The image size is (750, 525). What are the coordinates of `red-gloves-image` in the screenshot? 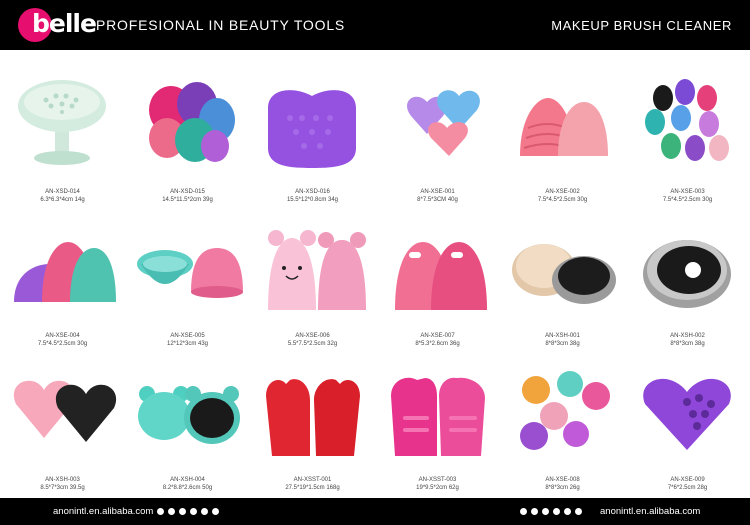 It's located at (313, 417).